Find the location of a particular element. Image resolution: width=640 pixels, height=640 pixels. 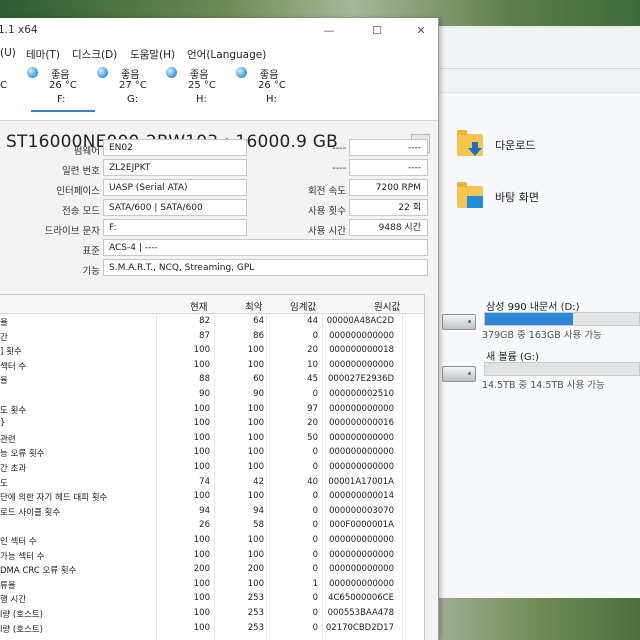

menu-item-theme: 테마(T) is located at coordinates (43, 54).